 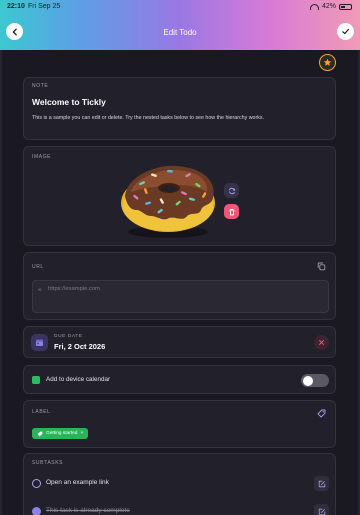 I want to click on url-card: URL ∞ https://example.com, so click(x=179, y=286).